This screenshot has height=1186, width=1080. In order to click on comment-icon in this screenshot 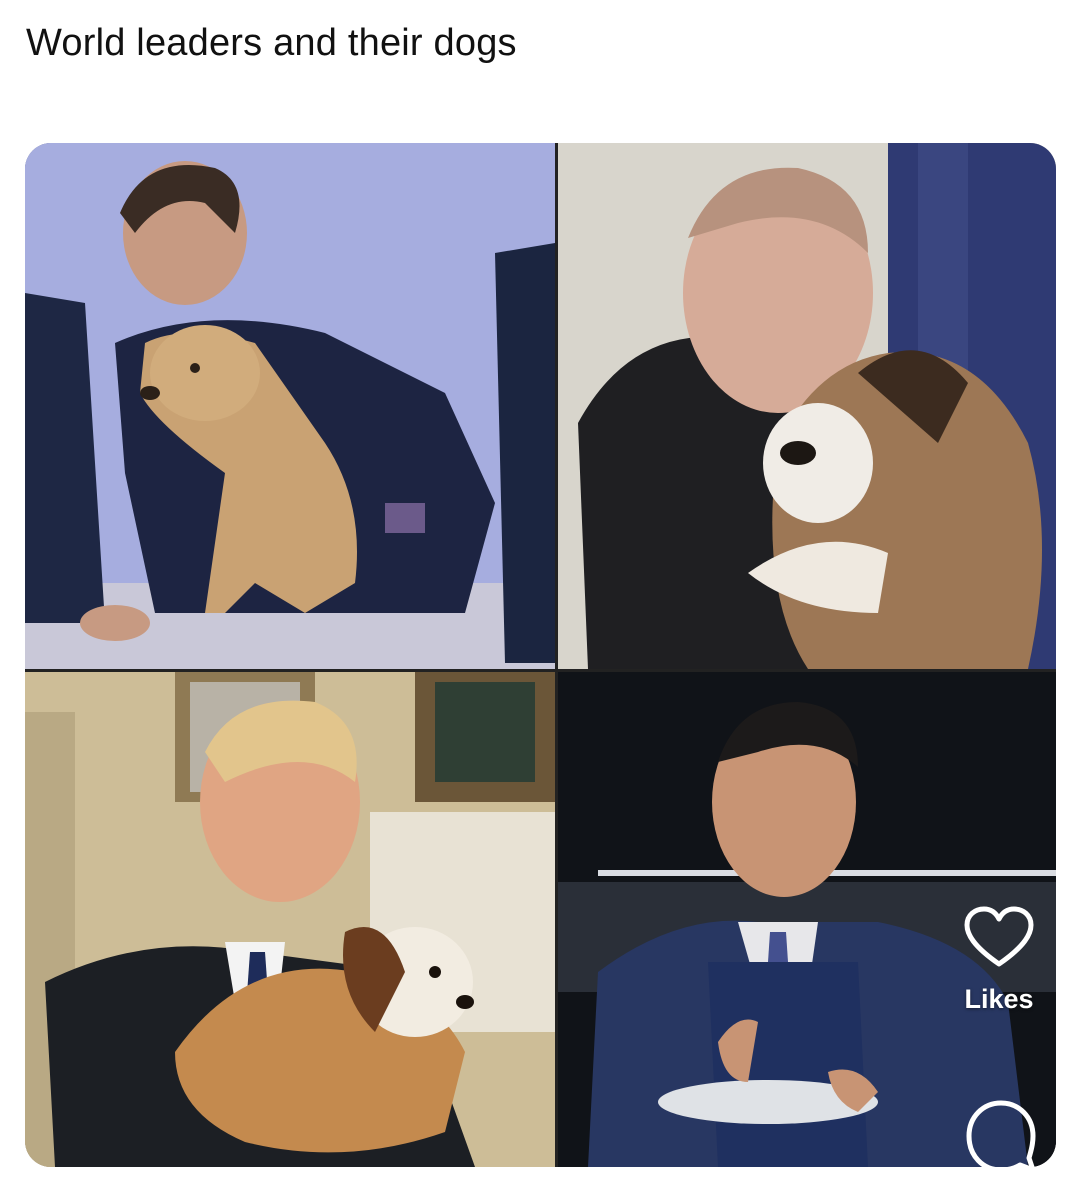, I will do `click(1001, 1136)`.